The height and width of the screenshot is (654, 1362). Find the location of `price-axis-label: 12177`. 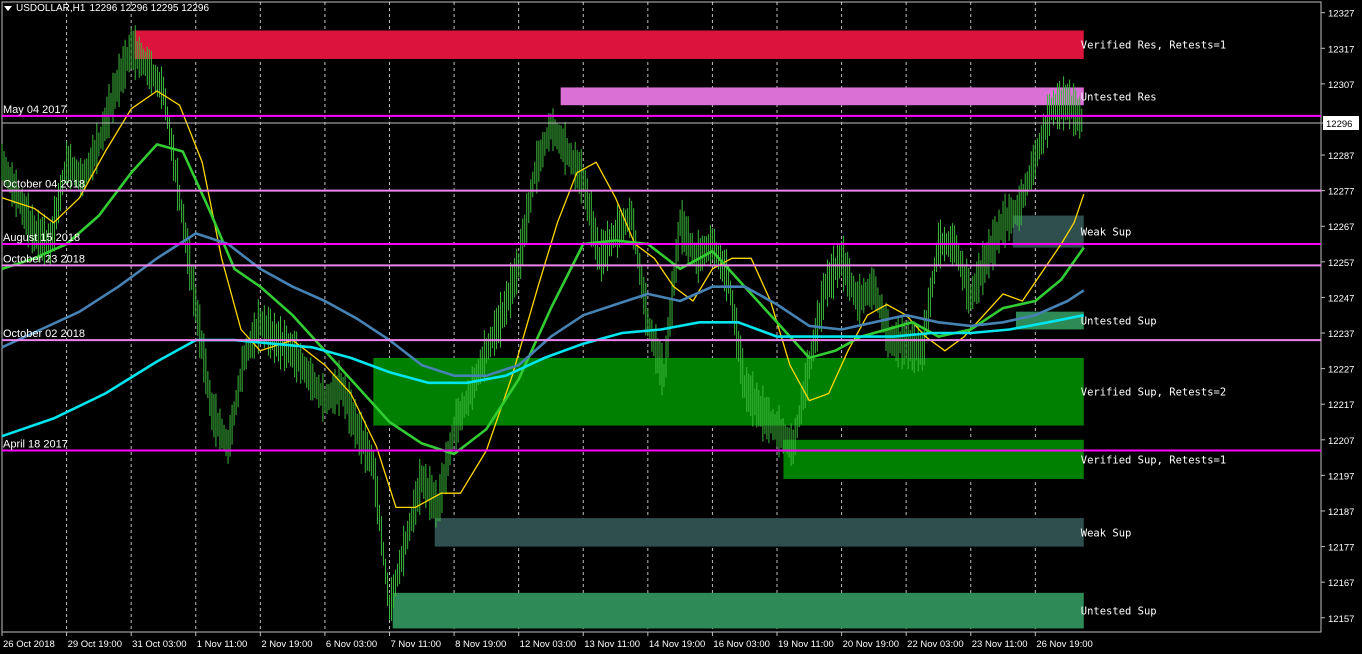

price-axis-label: 12177 is located at coordinates (1341, 548).